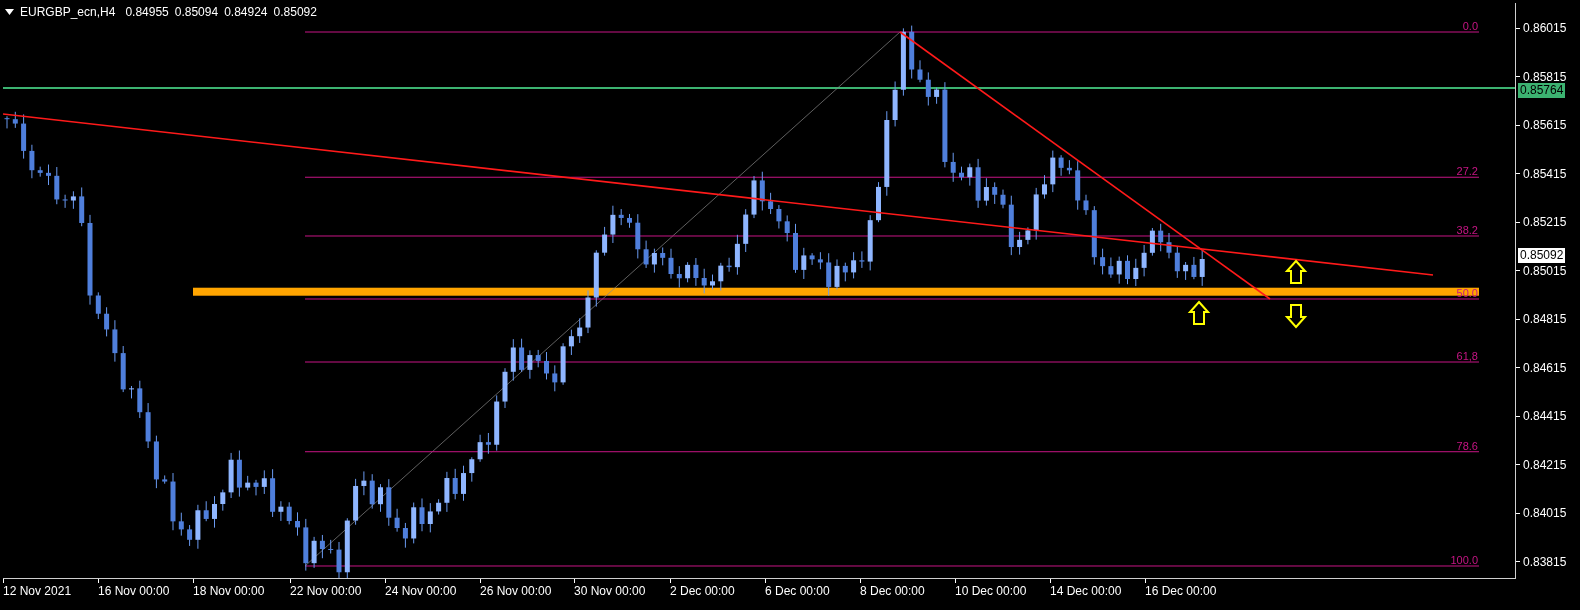  I want to click on line-price-marker: 0.85764, so click(1542, 90).